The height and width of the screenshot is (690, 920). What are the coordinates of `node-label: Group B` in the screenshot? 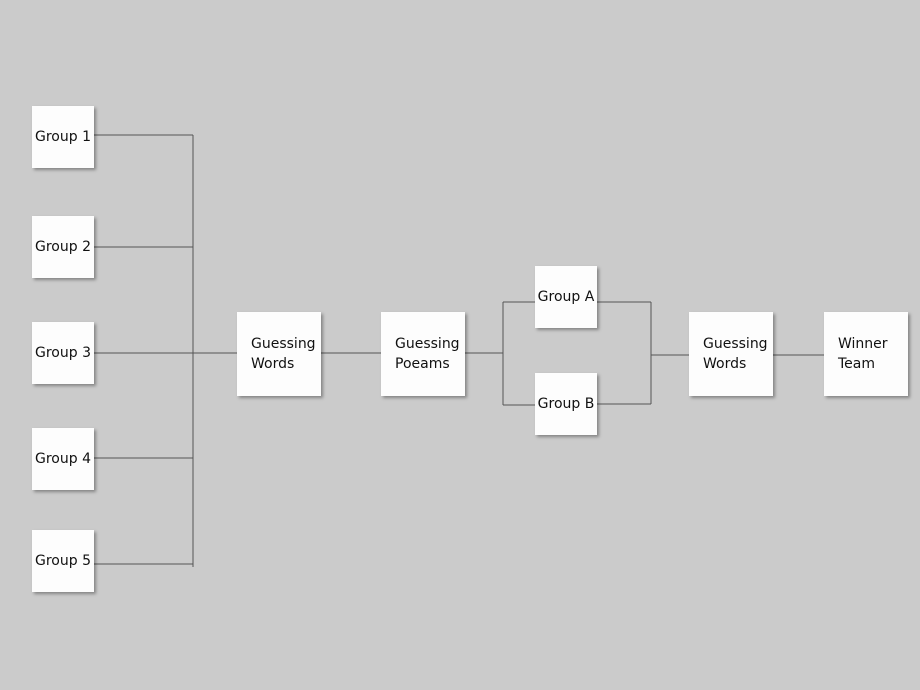 It's located at (566, 404).